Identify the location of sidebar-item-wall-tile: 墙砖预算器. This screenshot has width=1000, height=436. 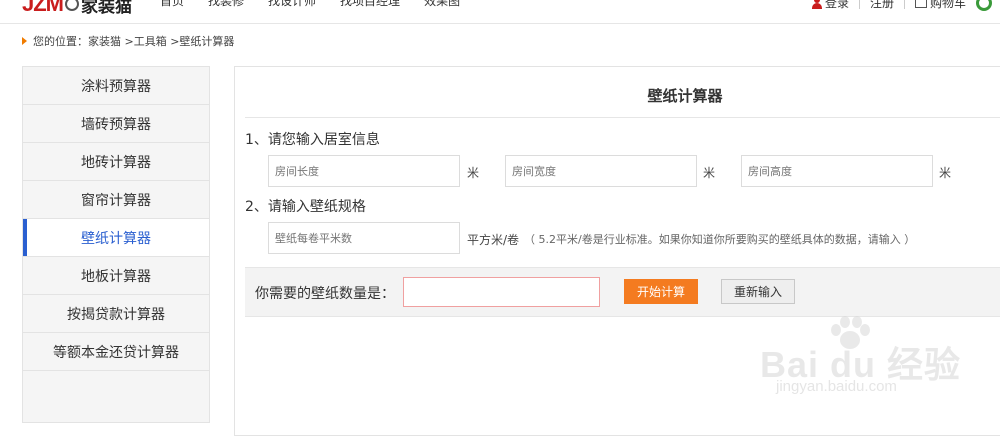
(116, 124).